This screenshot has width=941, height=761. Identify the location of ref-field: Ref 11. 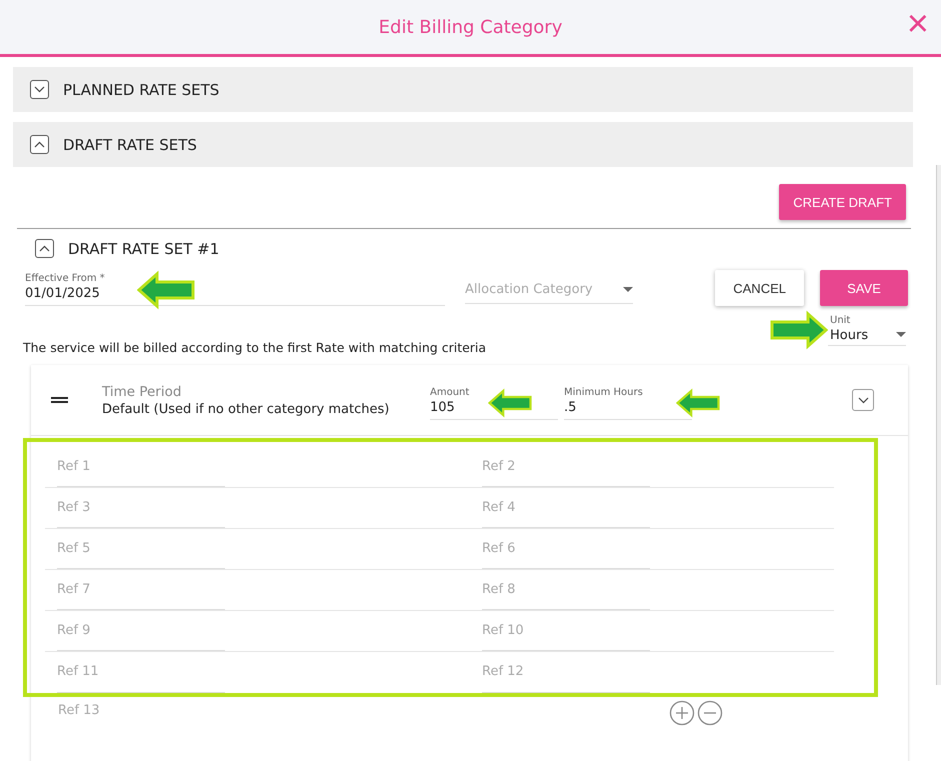
(141, 678).